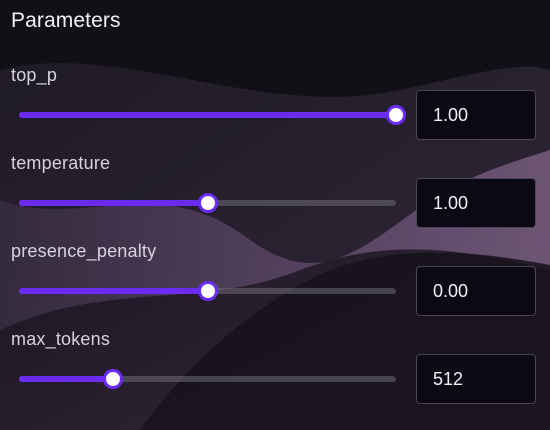  Describe the element at coordinates (476, 203) in the screenshot. I see `temperature-input` at that location.